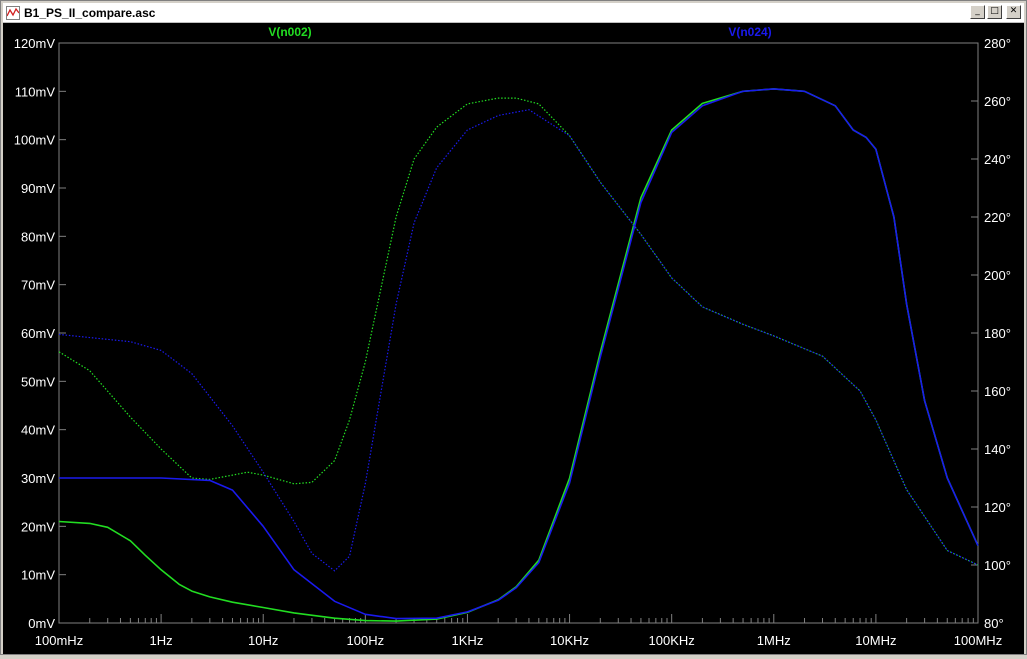 The height and width of the screenshot is (659, 1027). I want to click on window-title: B1_PS_II_compare.asc, so click(90, 12).